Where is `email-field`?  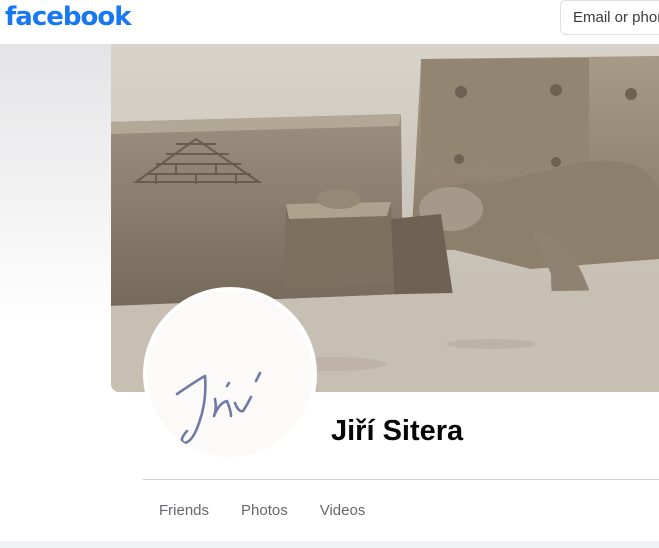 email-field is located at coordinates (609, 17).